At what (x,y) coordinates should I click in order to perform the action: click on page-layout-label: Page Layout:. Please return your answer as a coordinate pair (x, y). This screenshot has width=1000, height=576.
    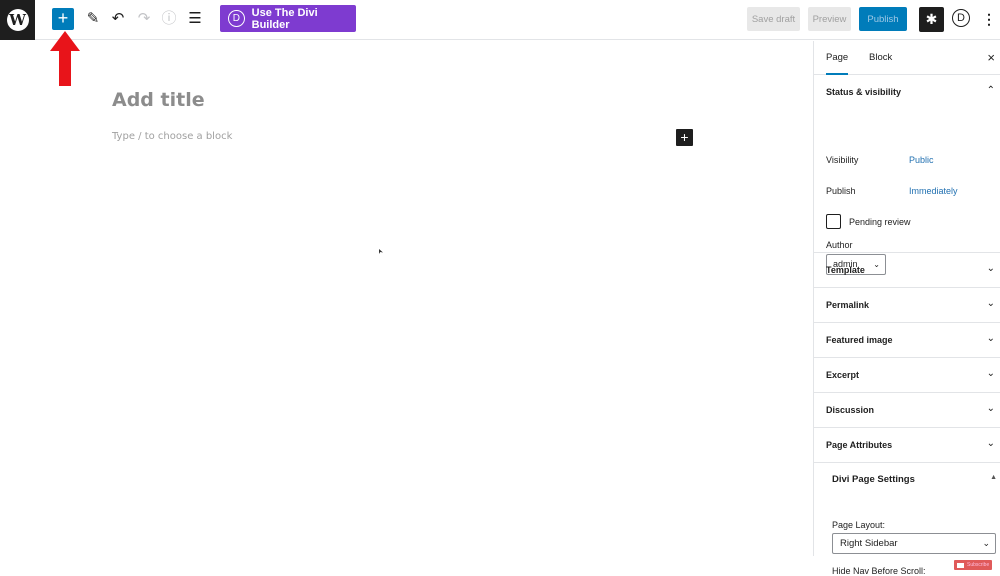
    Looking at the image, I should click on (859, 525).